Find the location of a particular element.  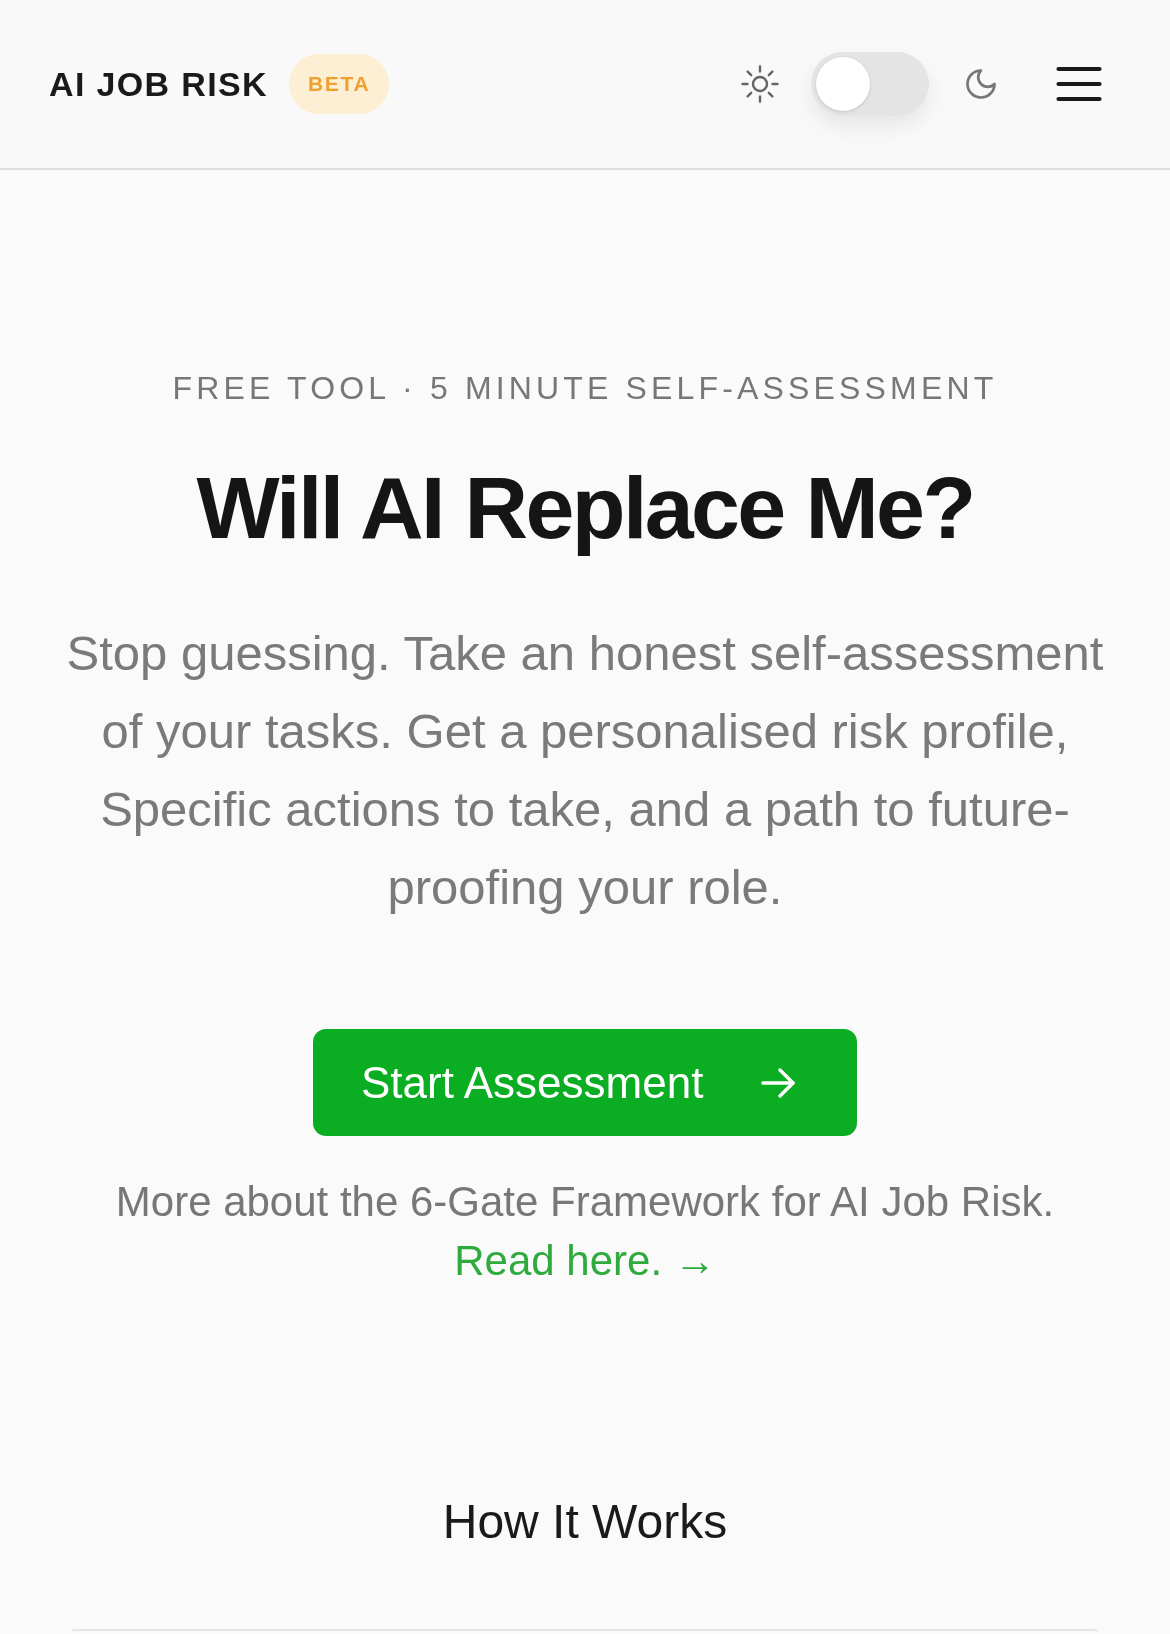

start-assessment-button: Start Assessment is located at coordinates (585, 1082).